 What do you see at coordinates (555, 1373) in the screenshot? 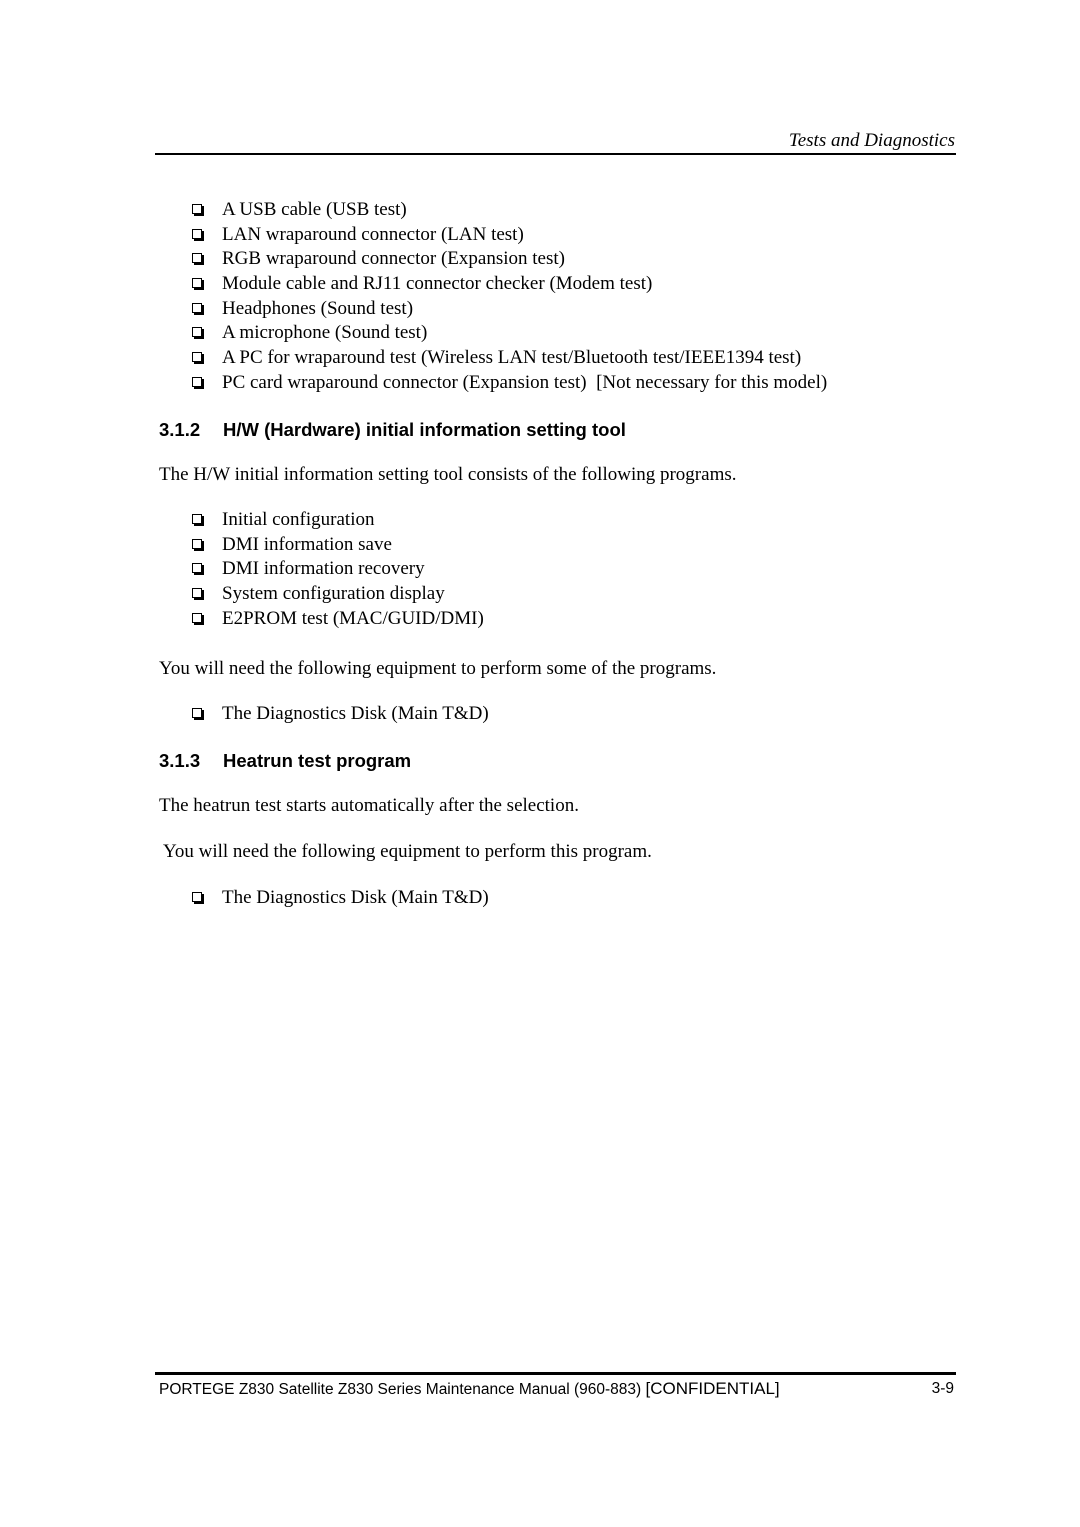
I see `footer-rule` at bounding box center [555, 1373].